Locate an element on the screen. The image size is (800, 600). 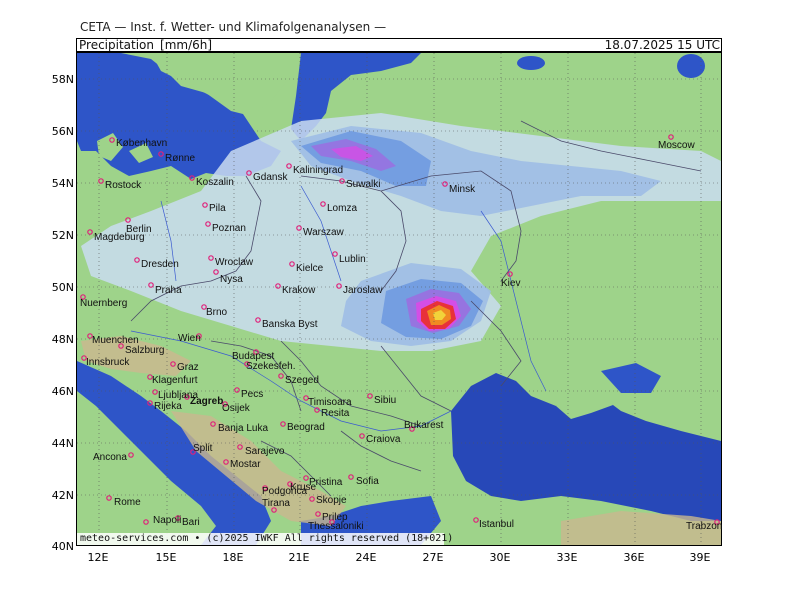
city-label-koszalin: Koszalin is located at coordinates (215, 182).